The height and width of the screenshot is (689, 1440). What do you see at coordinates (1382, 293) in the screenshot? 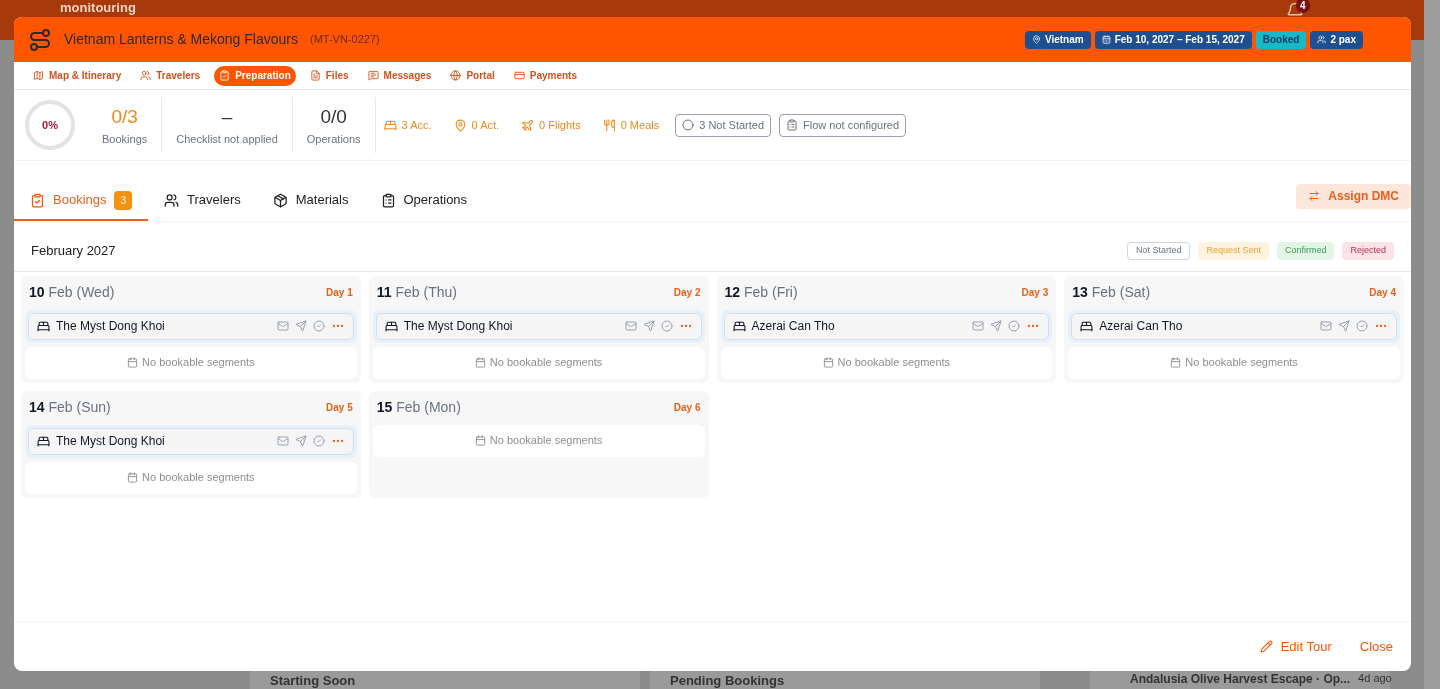
I see `day-label: Day 4` at bounding box center [1382, 293].